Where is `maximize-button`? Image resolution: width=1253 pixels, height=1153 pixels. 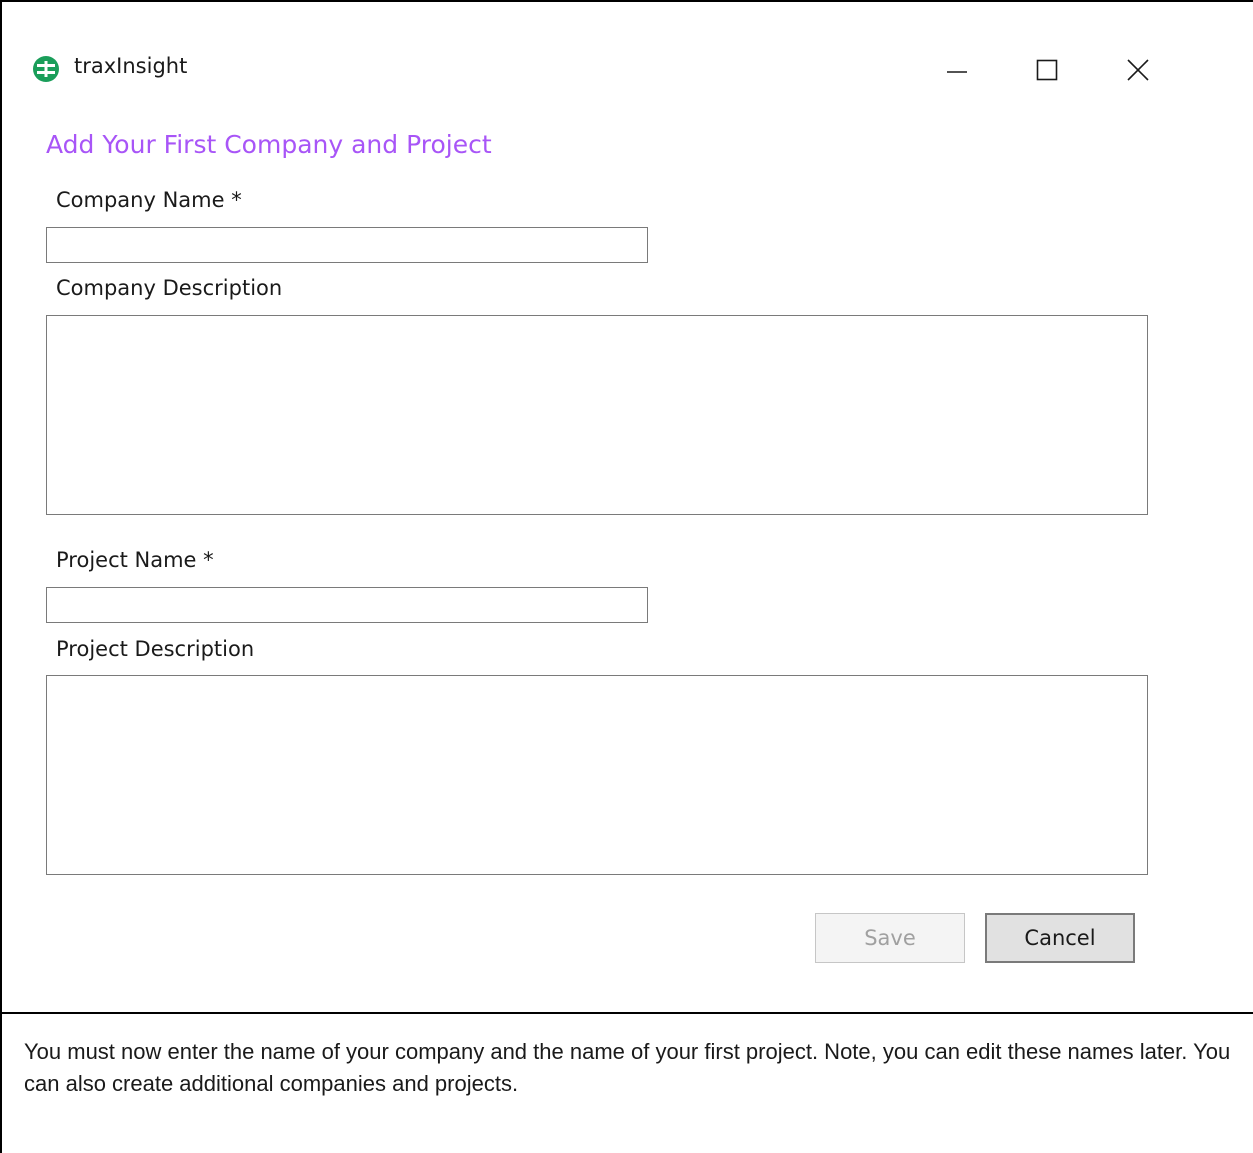
maximize-button is located at coordinates (1047, 70).